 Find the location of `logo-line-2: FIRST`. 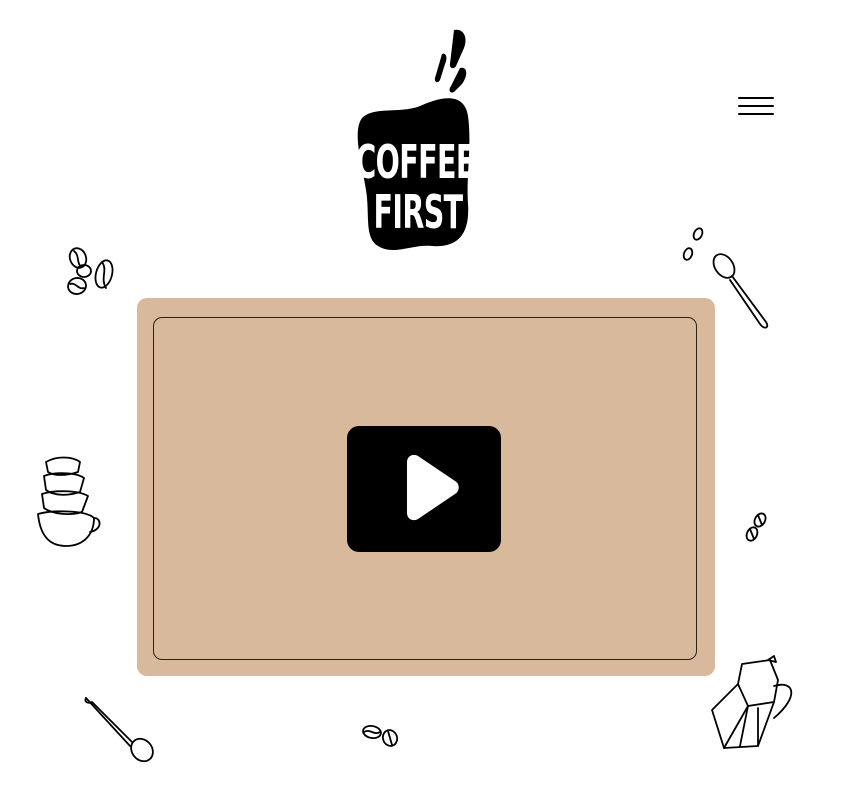

logo-line-2: FIRST is located at coordinates (418, 213).